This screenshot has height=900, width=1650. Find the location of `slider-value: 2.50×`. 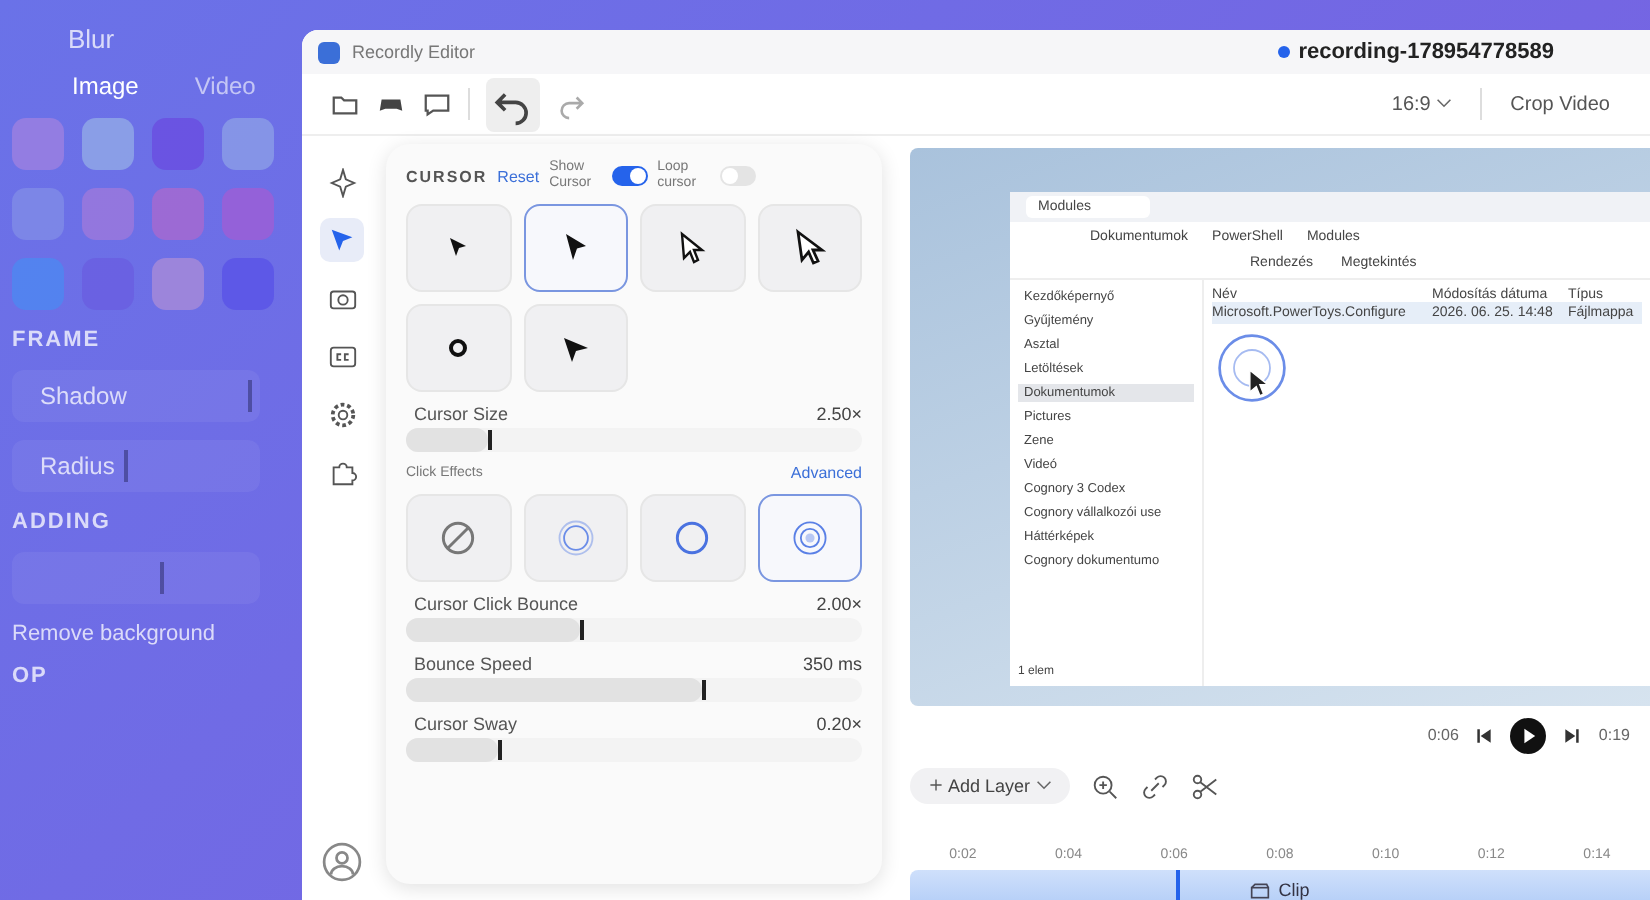

slider-value: 2.50× is located at coordinates (839, 414).